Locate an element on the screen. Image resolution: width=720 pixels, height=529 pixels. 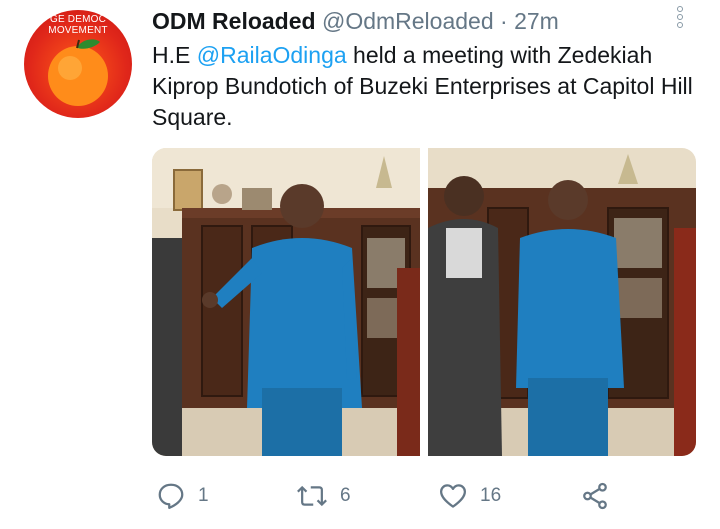
mention-link: @RailaOdinga is located at coordinates (272, 55).